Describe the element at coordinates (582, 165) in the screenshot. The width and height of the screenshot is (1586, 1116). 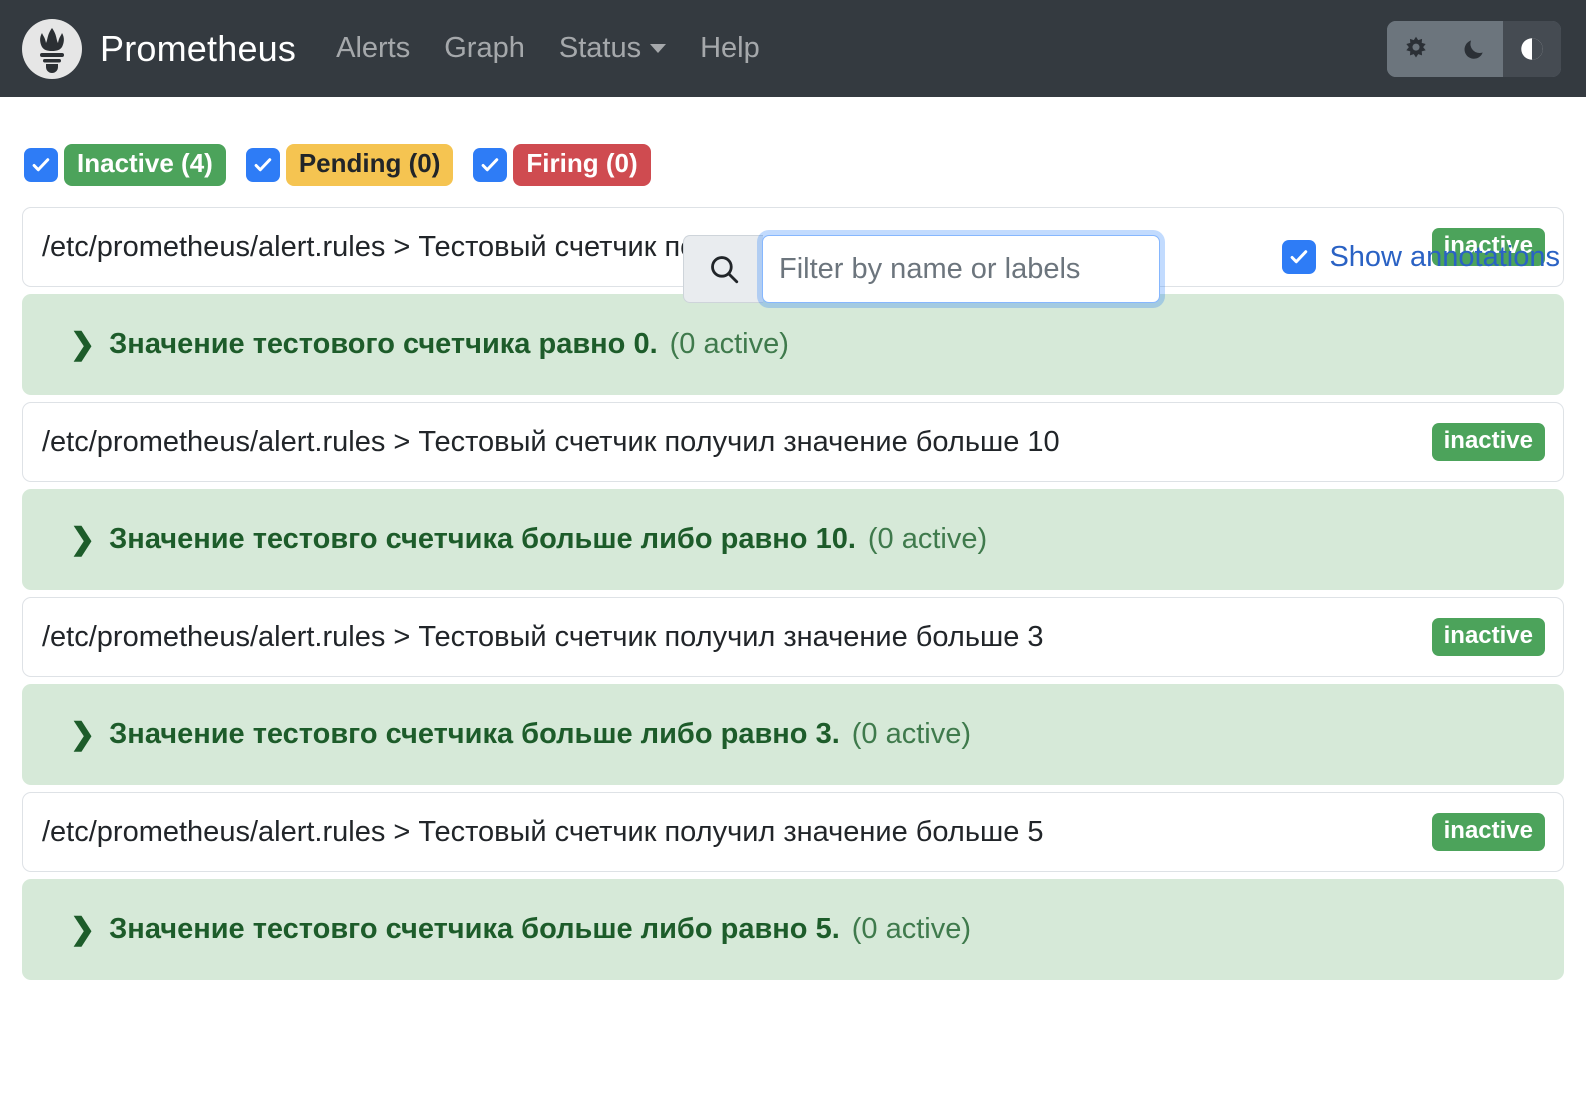
I see `filter-firing-label: Firing (0)` at that location.